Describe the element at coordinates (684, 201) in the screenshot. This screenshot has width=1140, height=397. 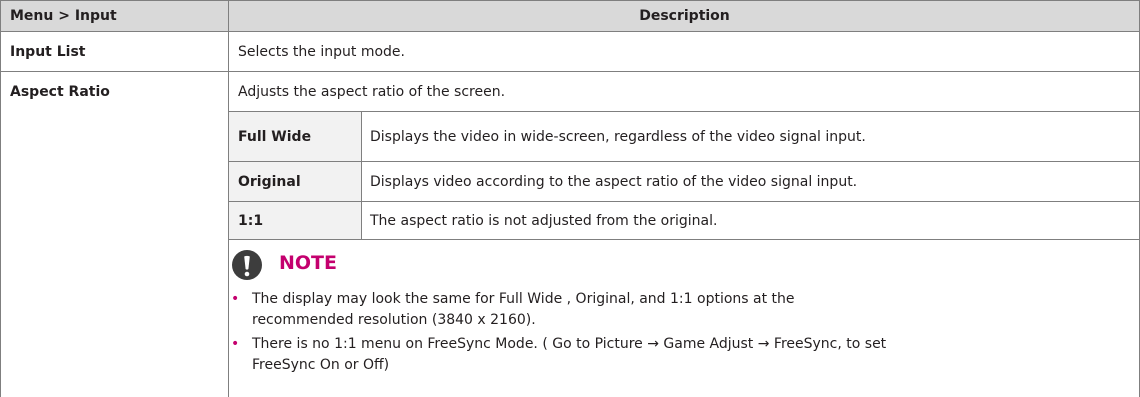
I see `divider-option2` at that location.